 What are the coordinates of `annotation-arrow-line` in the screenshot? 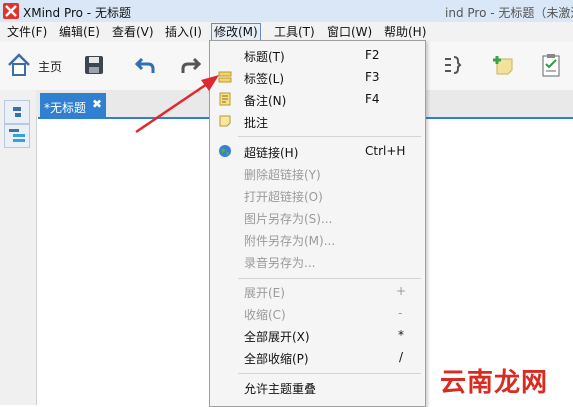 It's located at (171, 108).